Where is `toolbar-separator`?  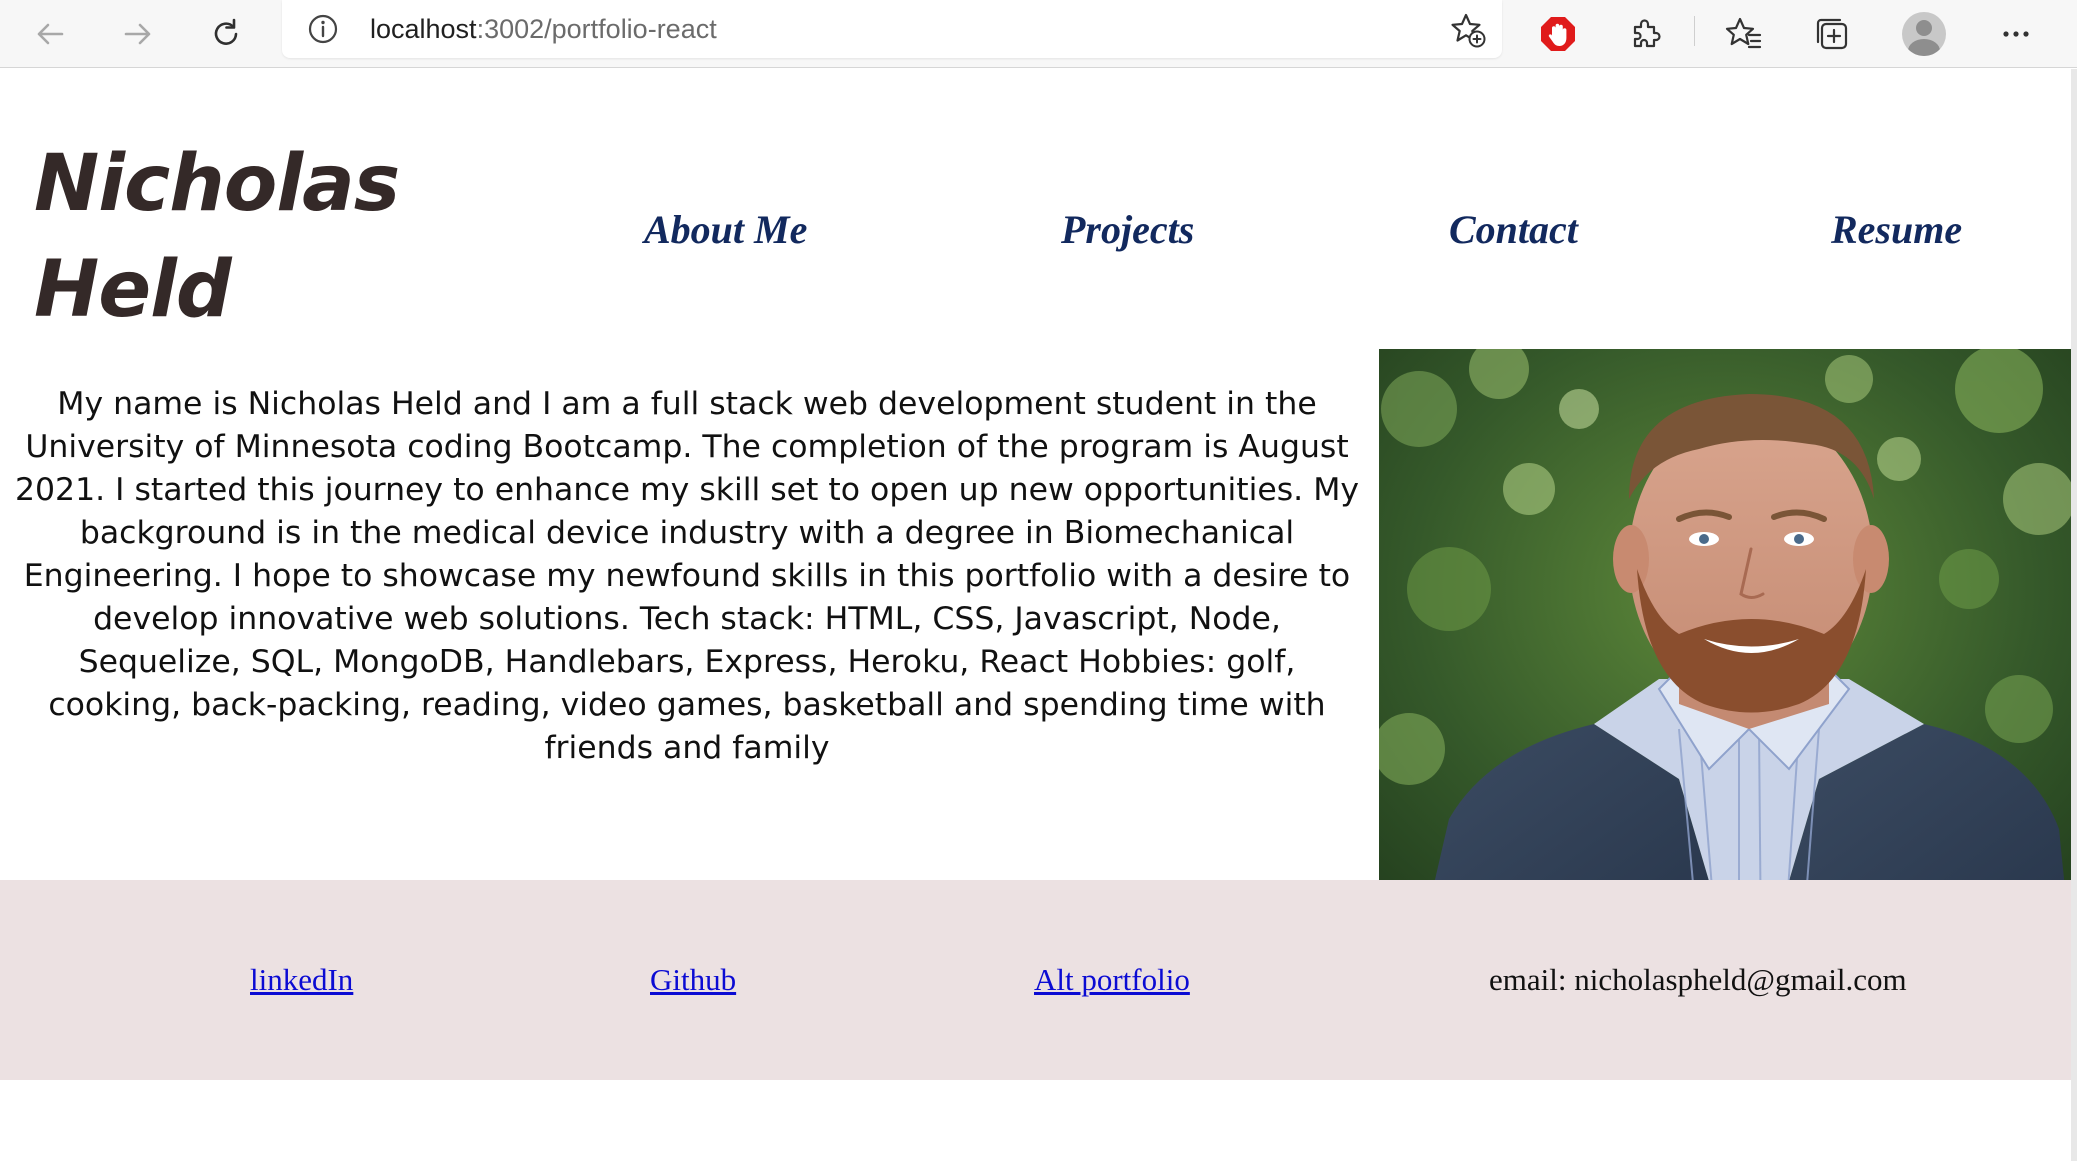
toolbar-separator is located at coordinates (1694, 31).